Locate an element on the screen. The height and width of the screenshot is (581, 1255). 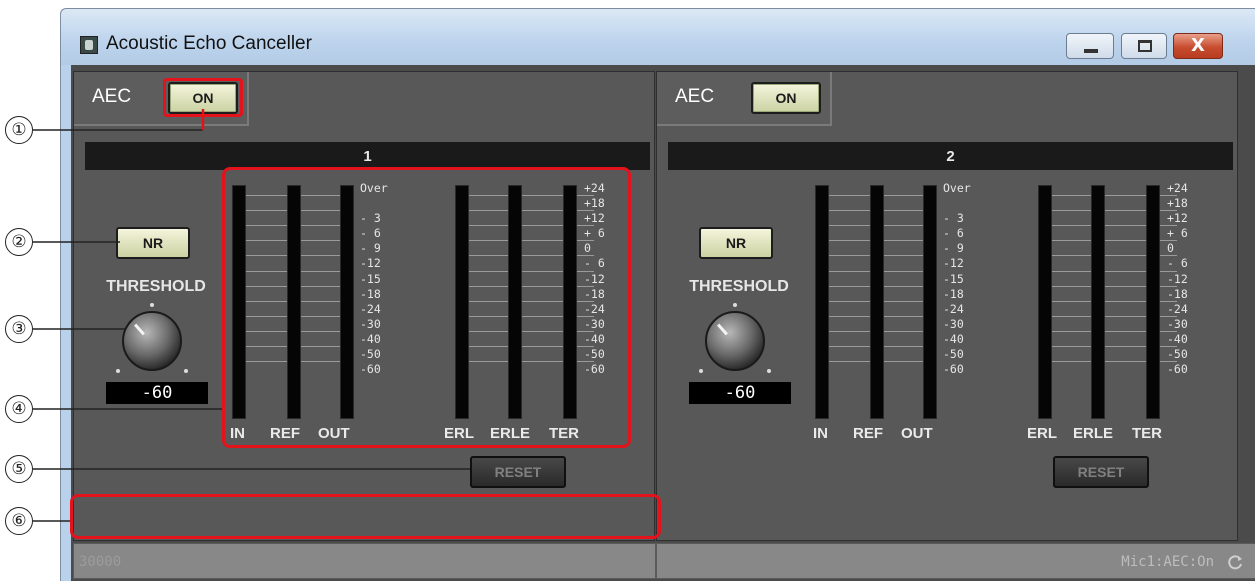
device-id: 30000 is located at coordinates (100, 562).